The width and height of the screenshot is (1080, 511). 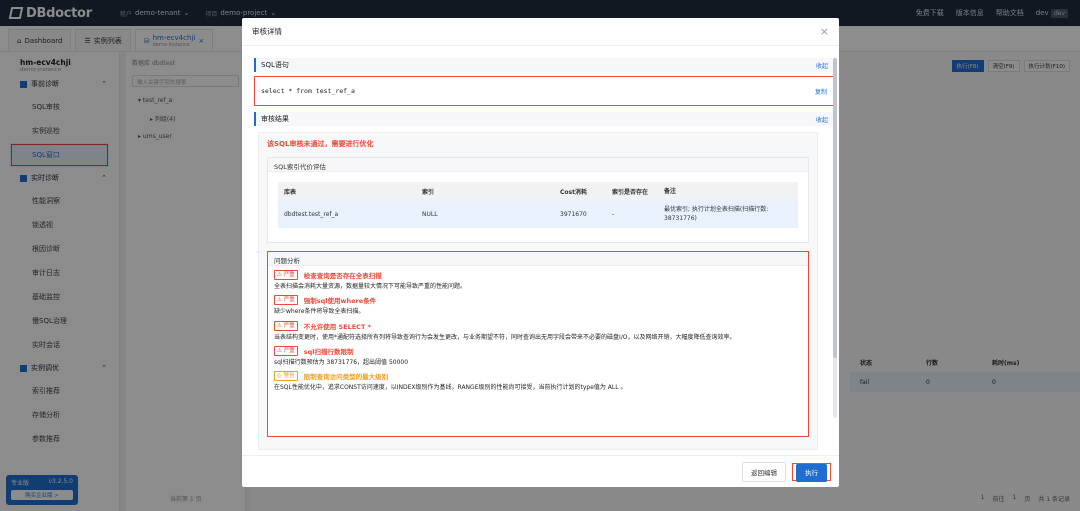 I want to click on modal-footer: 返回编辑 执行, so click(x=540, y=471).